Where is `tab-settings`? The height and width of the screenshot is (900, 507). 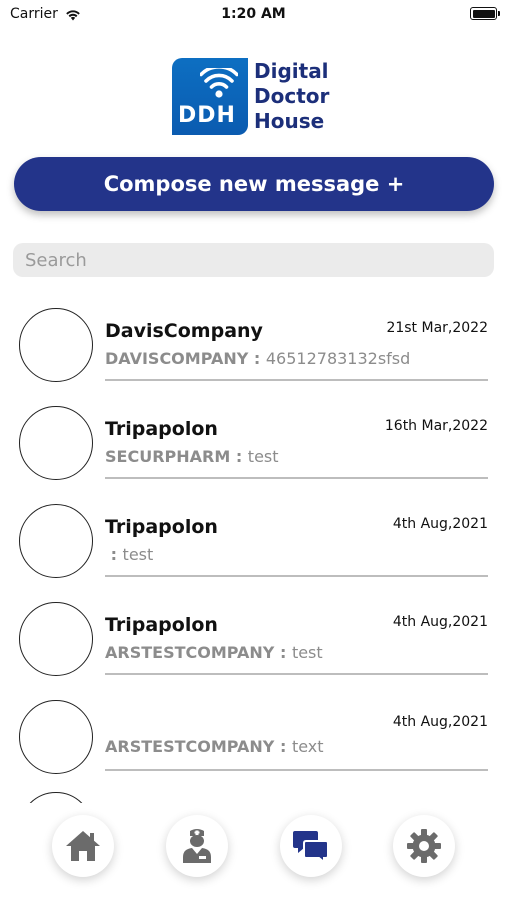 tab-settings is located at coordinates (424, 846).